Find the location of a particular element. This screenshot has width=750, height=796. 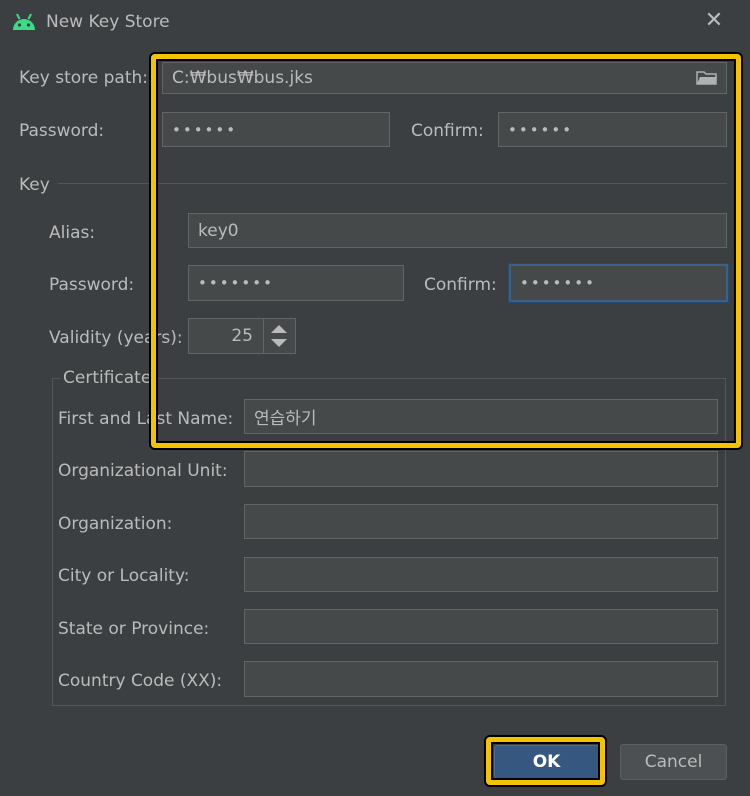

state-province-field is located at coordinates (481, 626).